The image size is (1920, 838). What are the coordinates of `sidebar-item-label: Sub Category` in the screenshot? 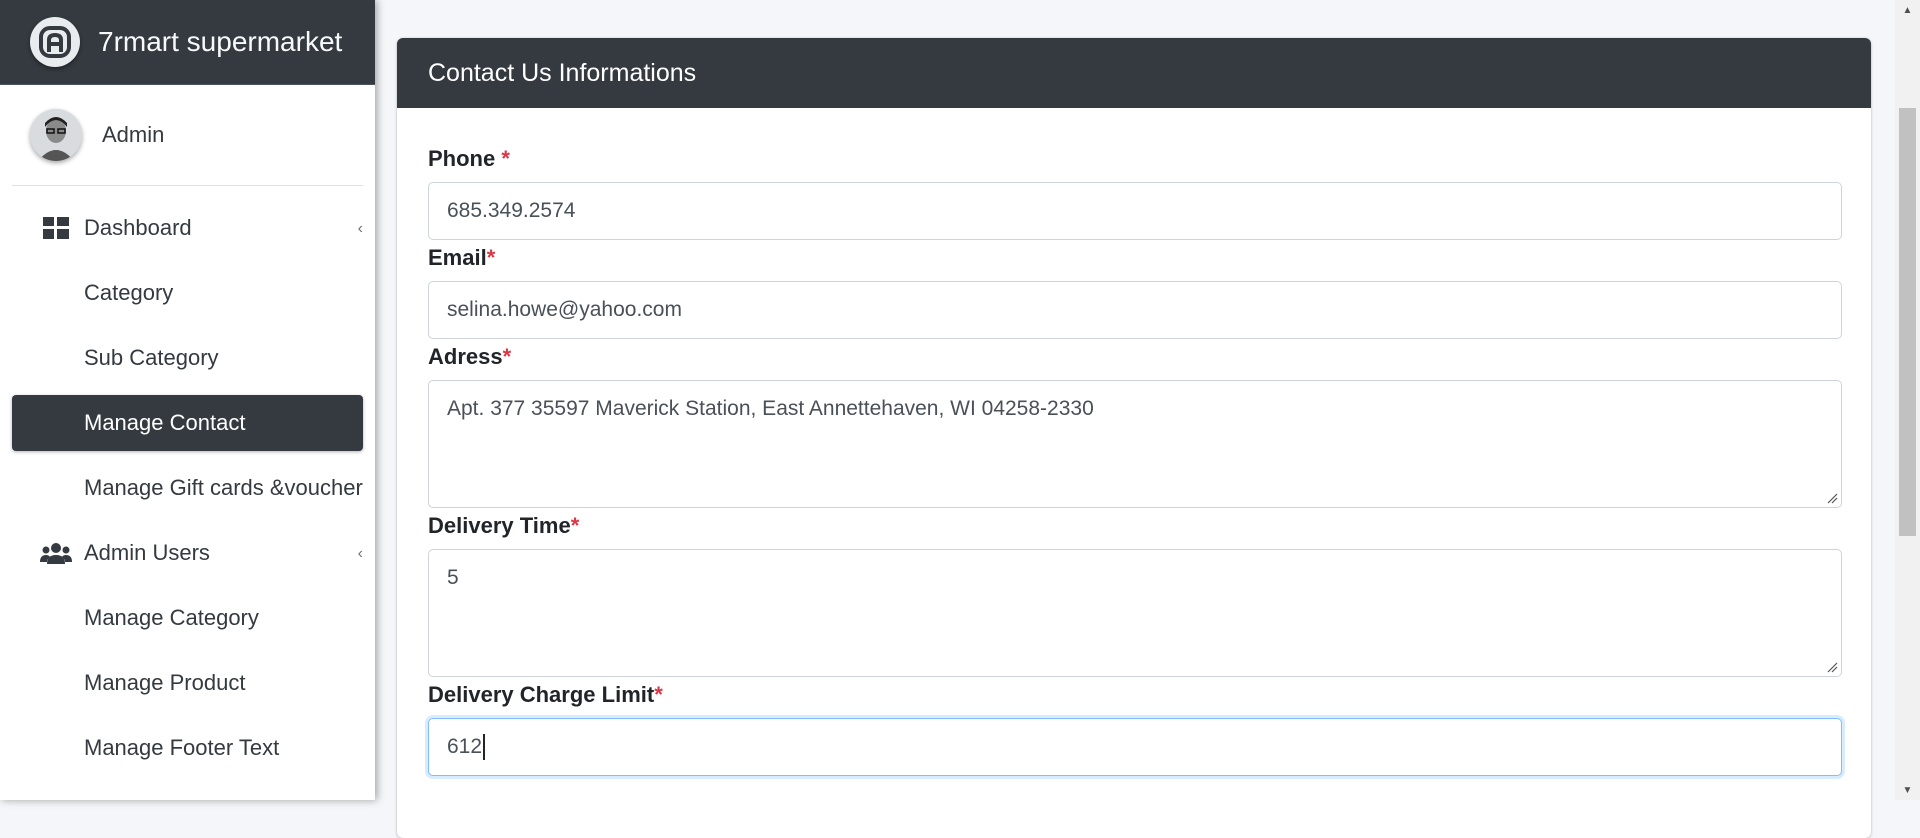 It's located at (151, 357).